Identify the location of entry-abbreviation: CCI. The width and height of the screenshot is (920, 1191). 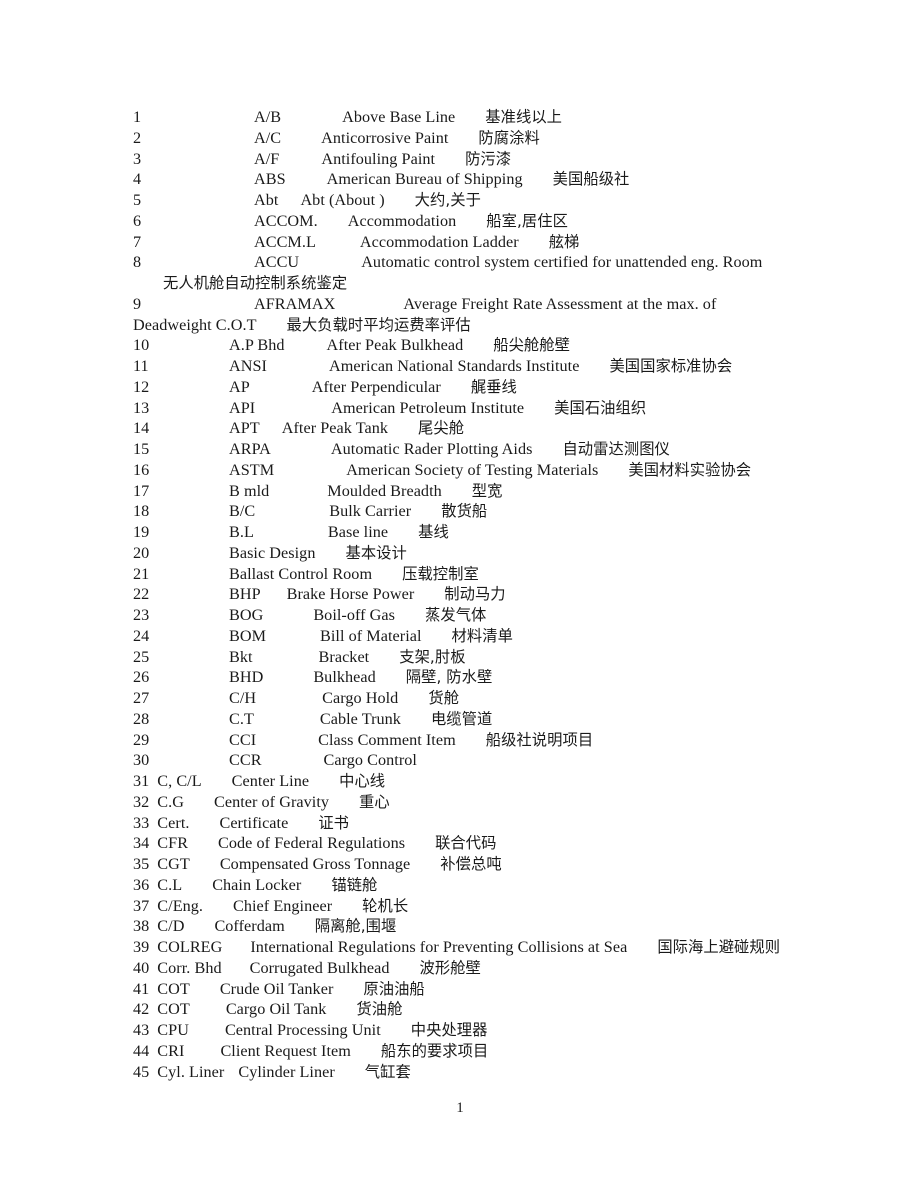
(243, 739).